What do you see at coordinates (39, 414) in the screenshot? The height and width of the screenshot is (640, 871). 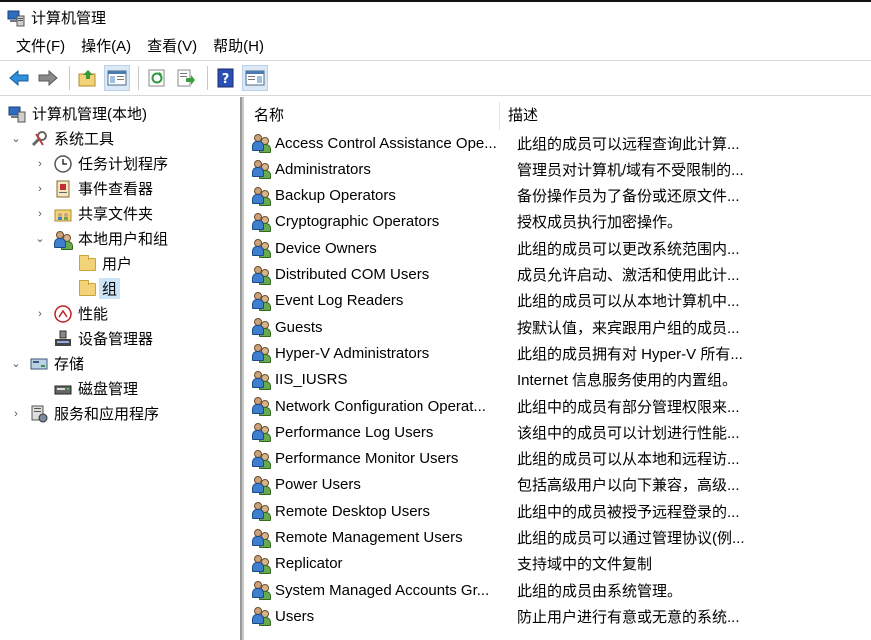 I see `services-apps-icon` at bounding box center [39, 414].